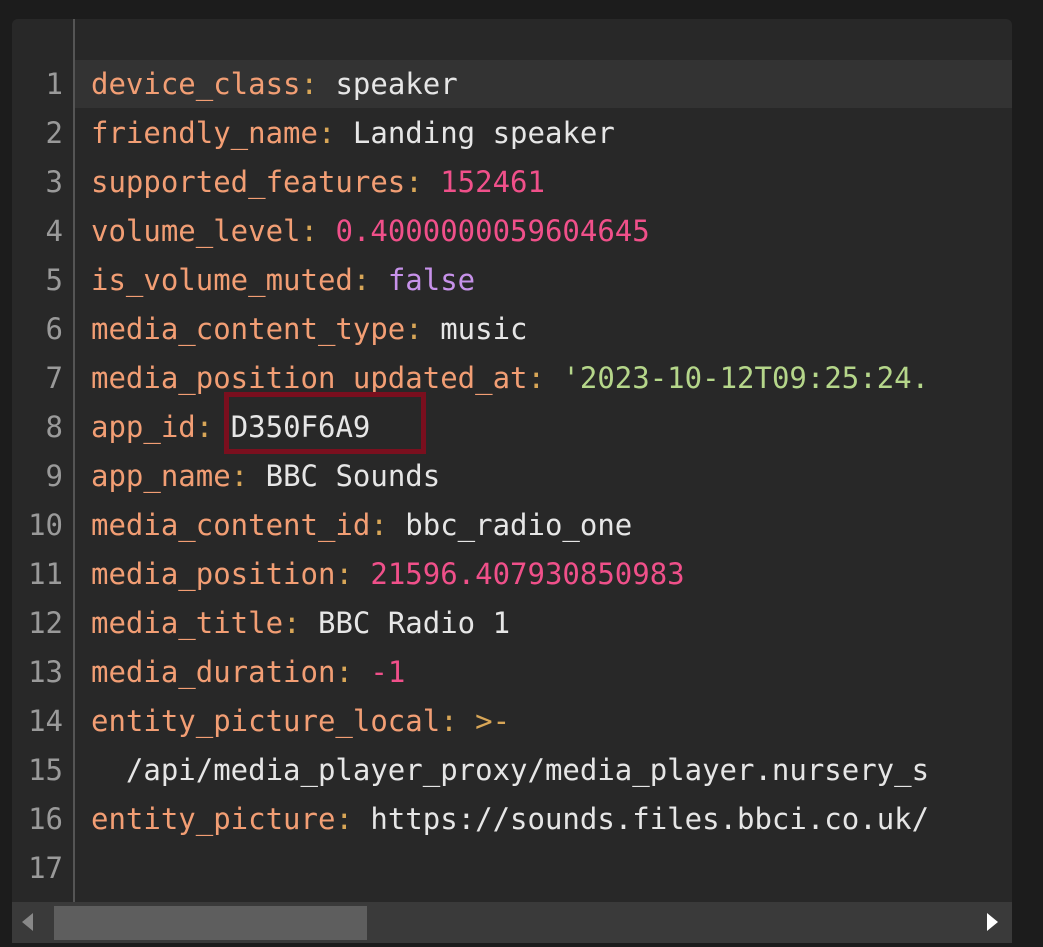 The width and height of the screenshot is (1043, 947). I want to click on yaml-key: volume_level, so click(196, 231).